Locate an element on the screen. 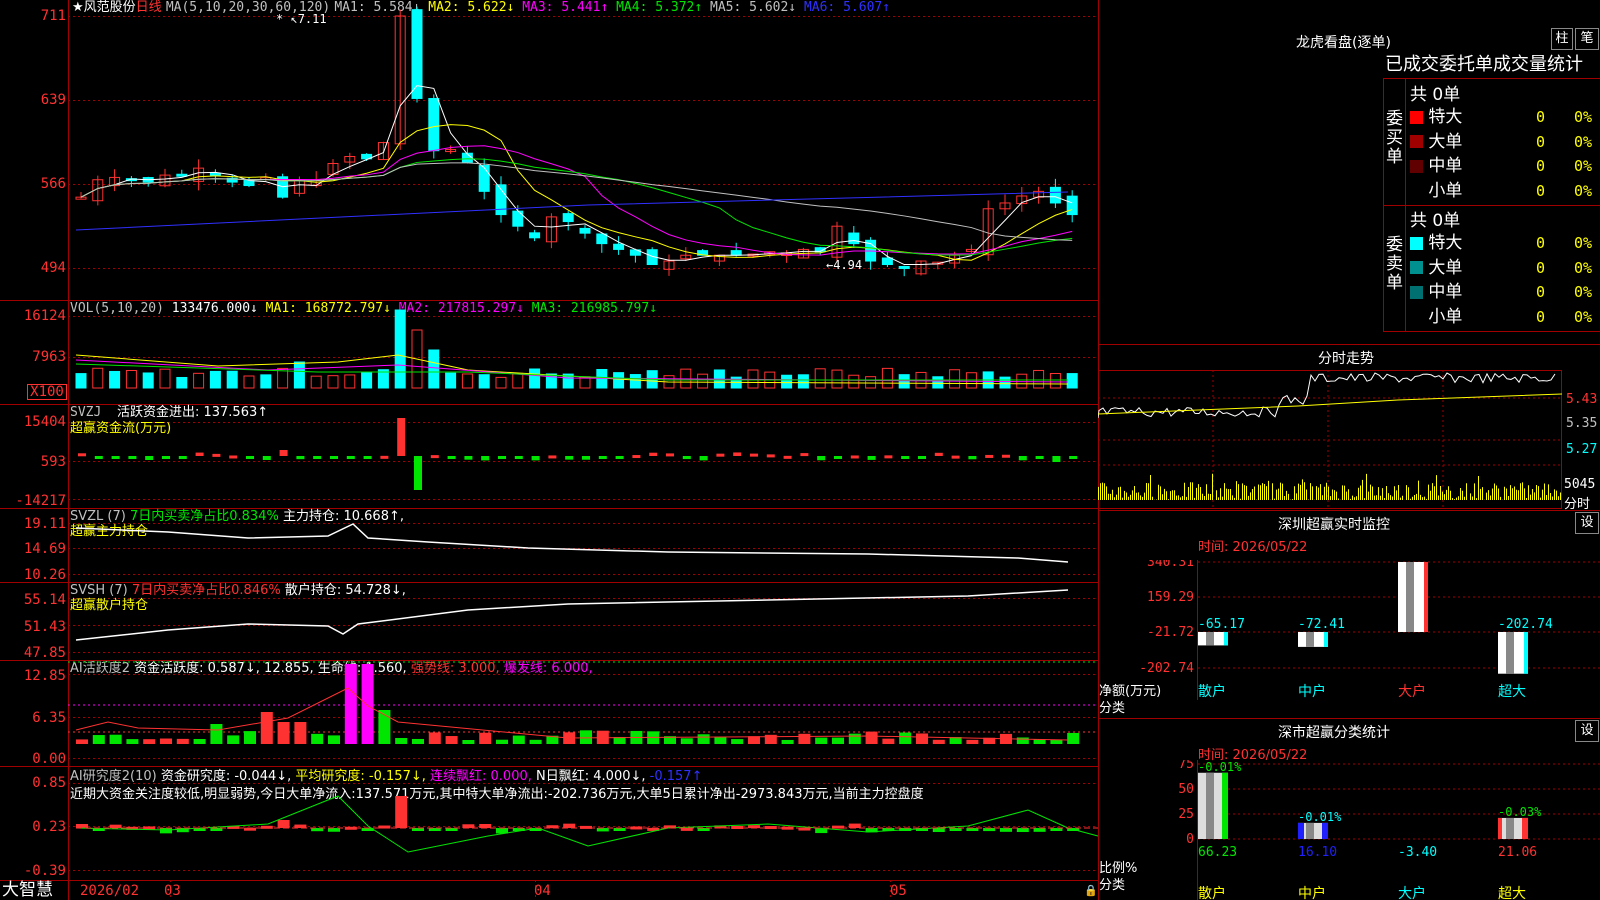  monitor-category: 散户 is located at coordinates (1212, 691).